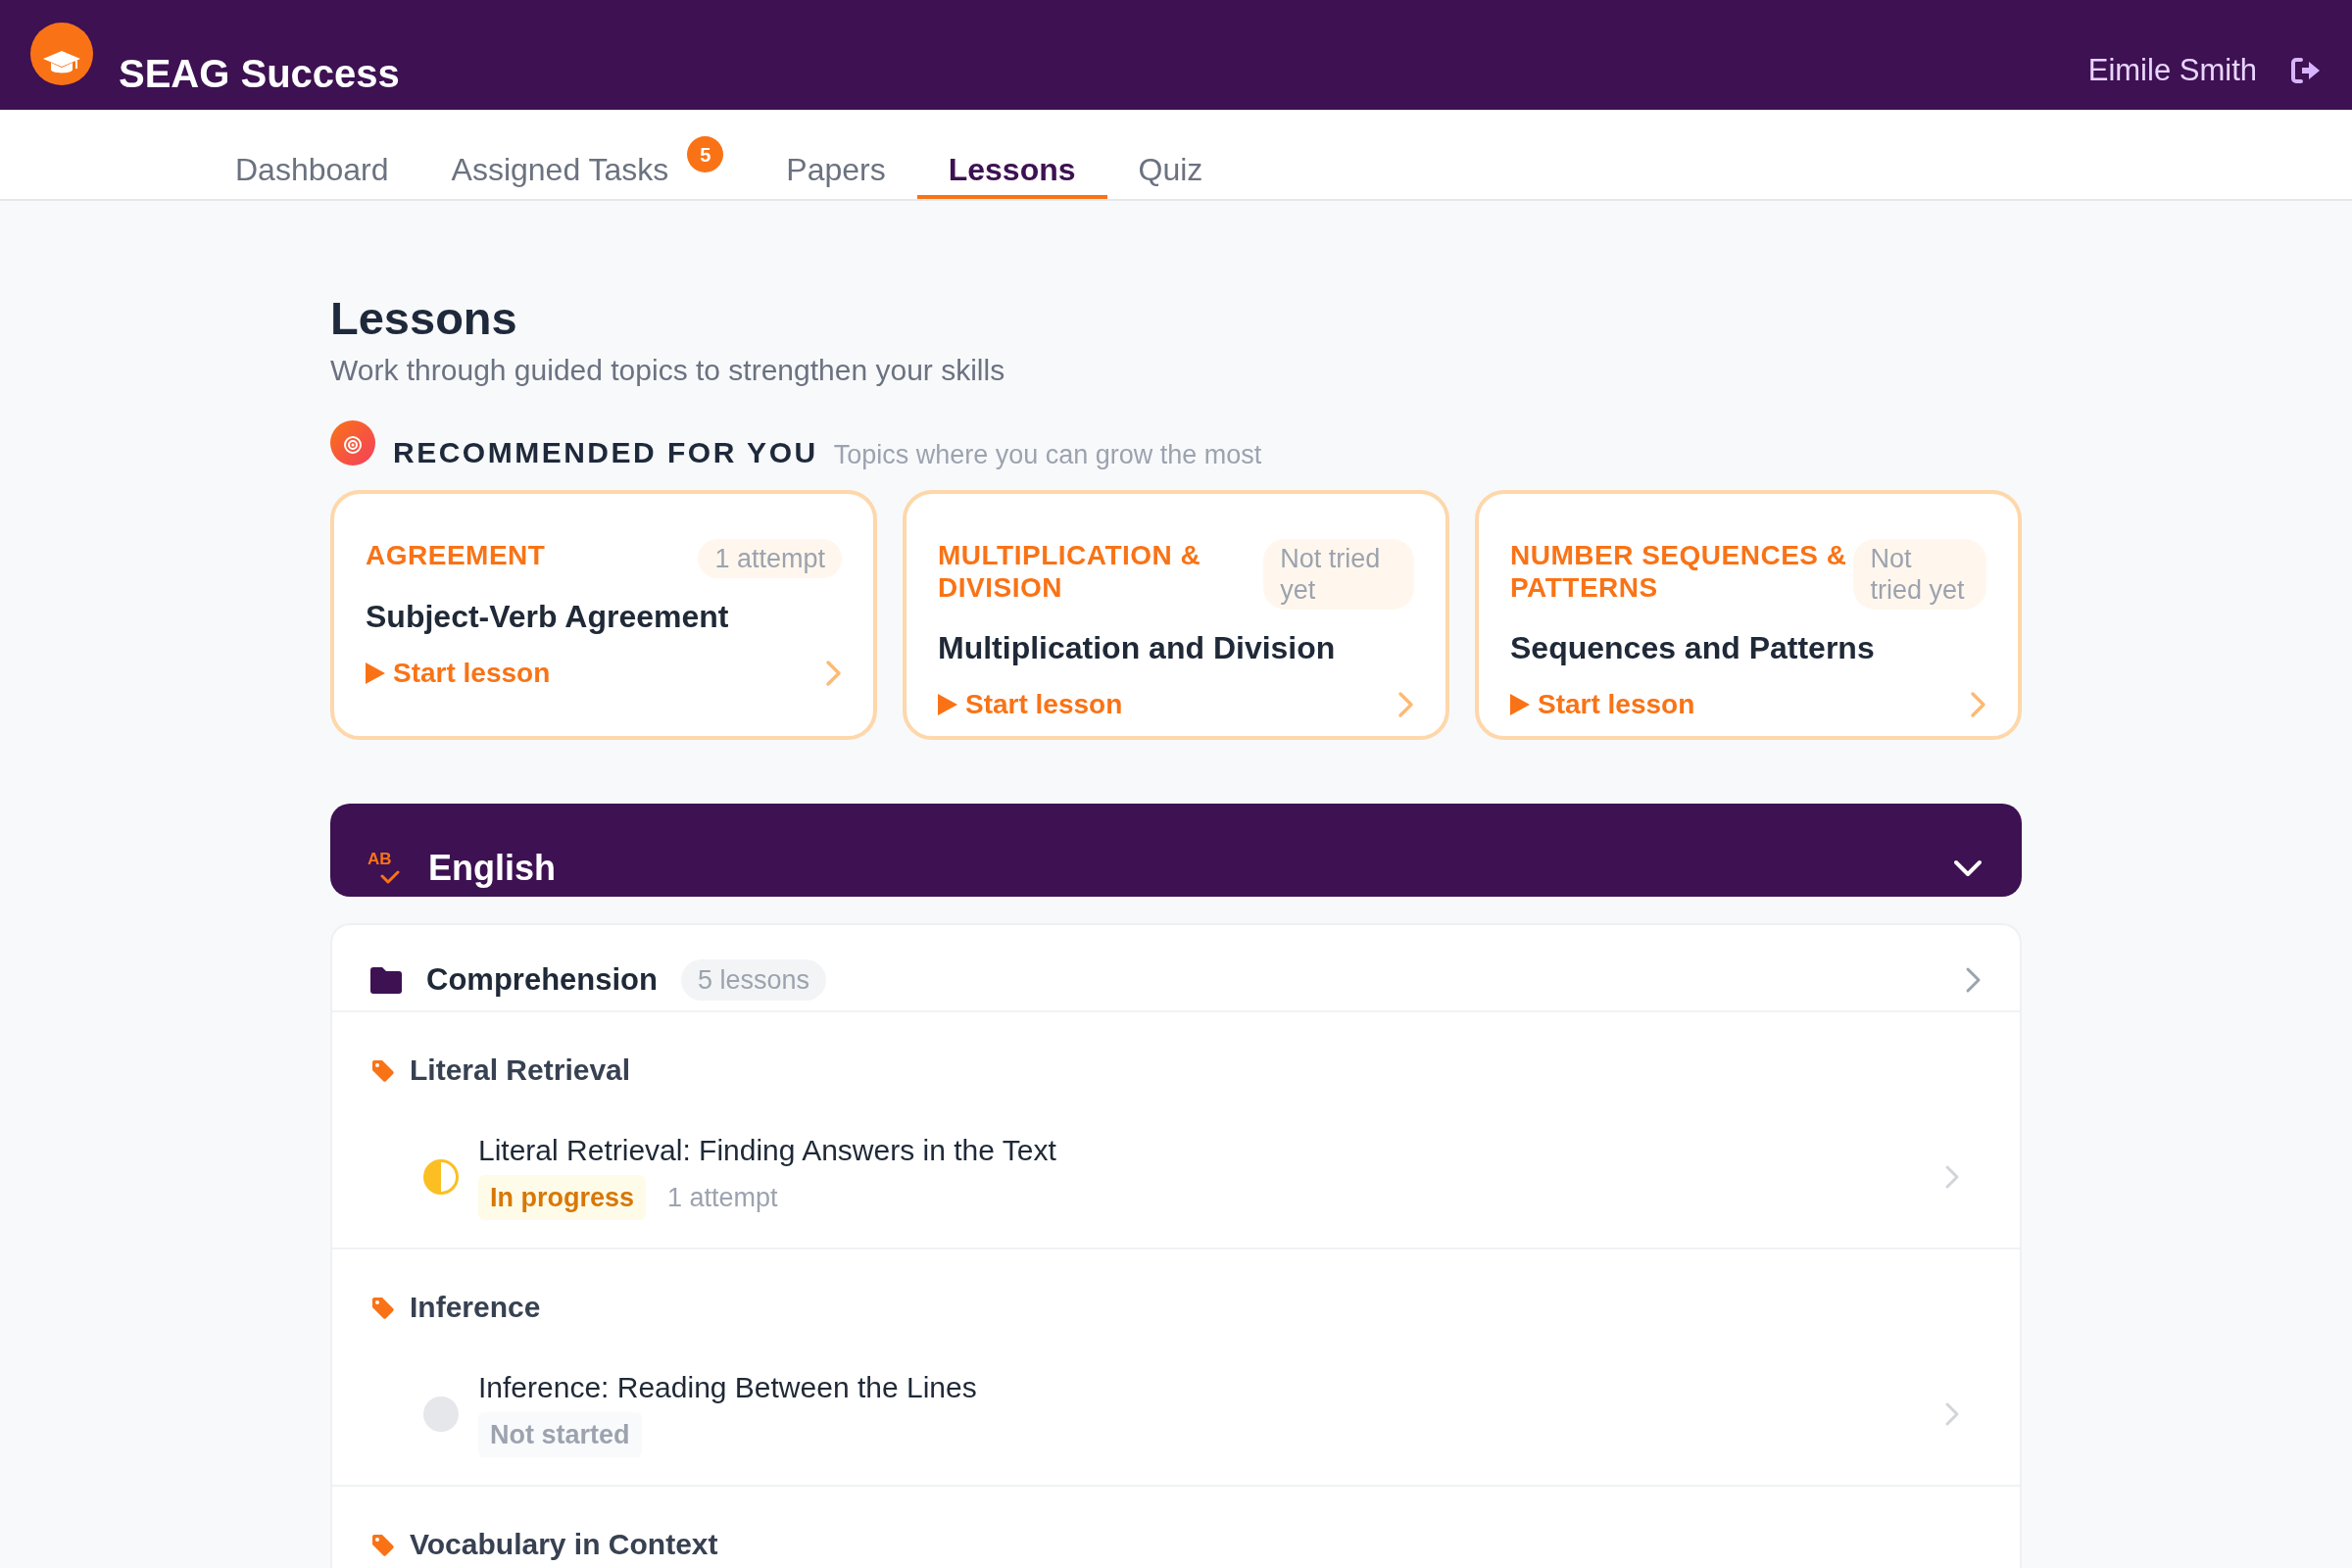  Describe the element at coordinates (562, 1197) in the screenshot. I see `status-badge: In progress` at that location.